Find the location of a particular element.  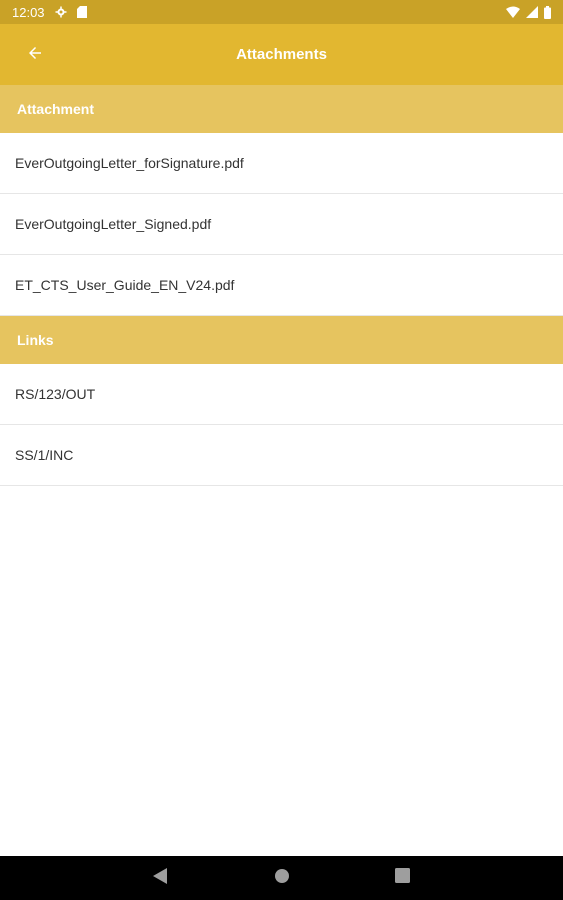

recents-square-icon is located at coordinates (402, 878).